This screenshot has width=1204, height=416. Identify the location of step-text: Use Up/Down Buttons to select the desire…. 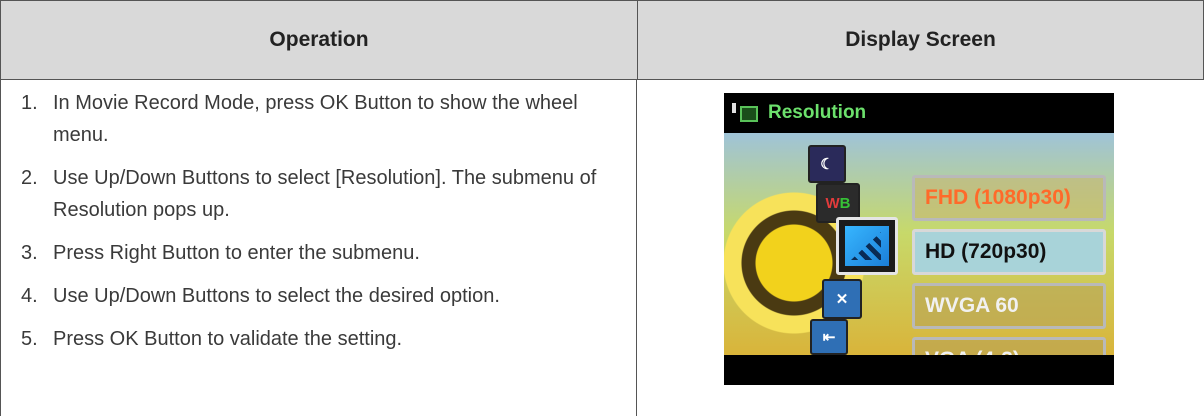
(276, 296).